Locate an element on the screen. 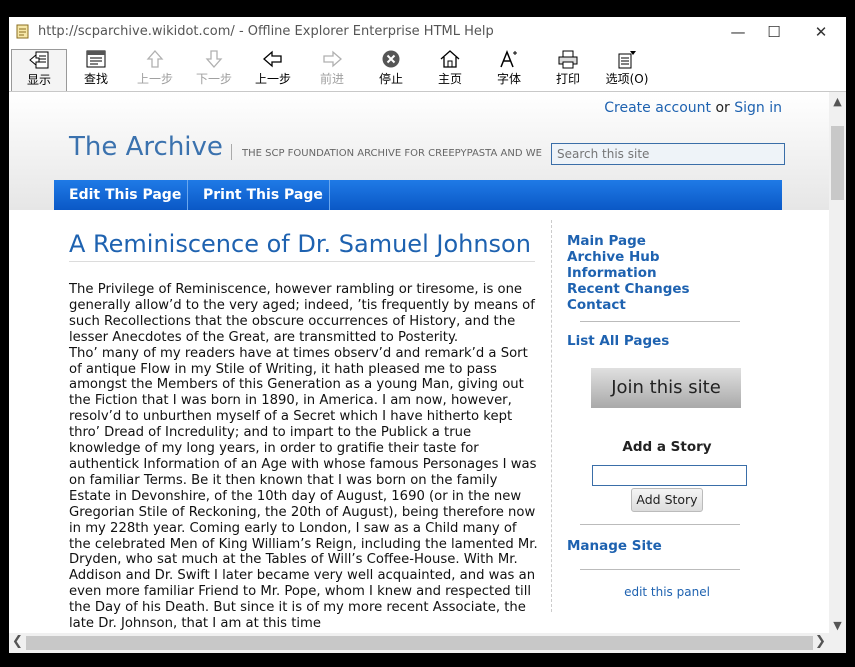  back-button: 上一步 is located at coordinates (273, 70).